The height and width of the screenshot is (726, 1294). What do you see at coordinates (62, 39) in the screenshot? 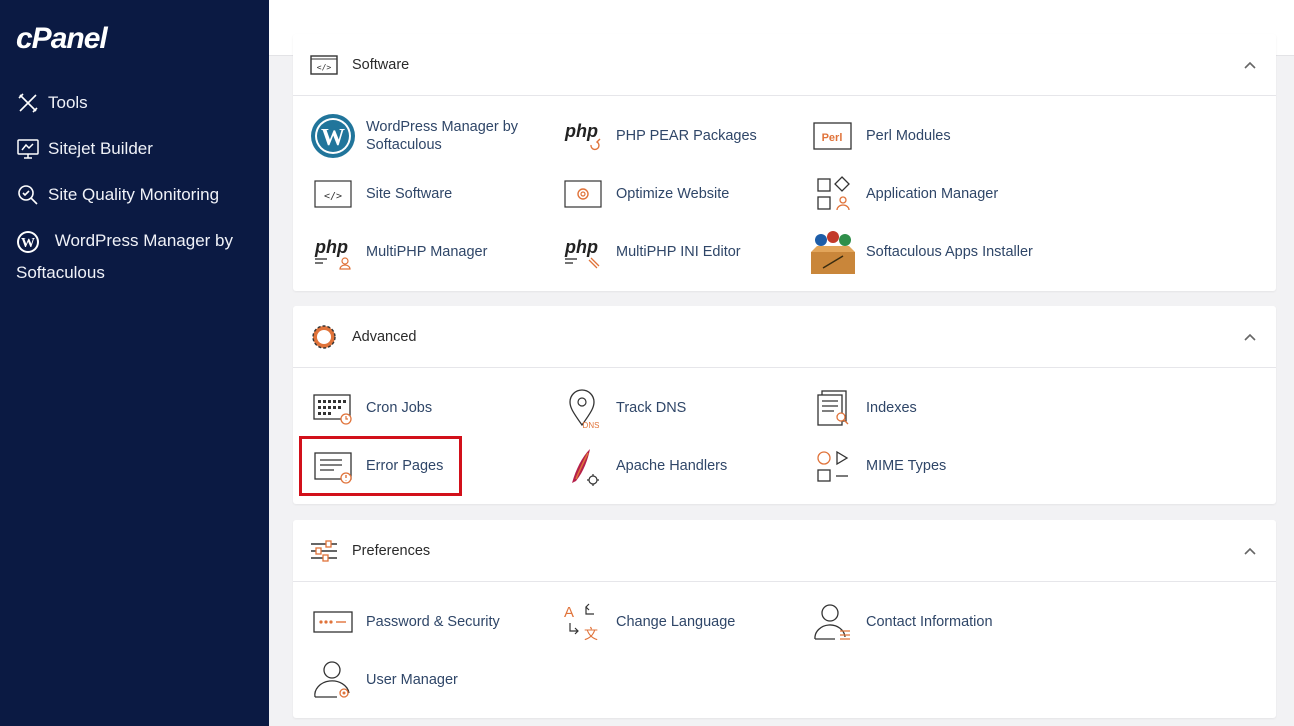
I see `cpanel-logo: cPanel` at bounding box center [62, 39].